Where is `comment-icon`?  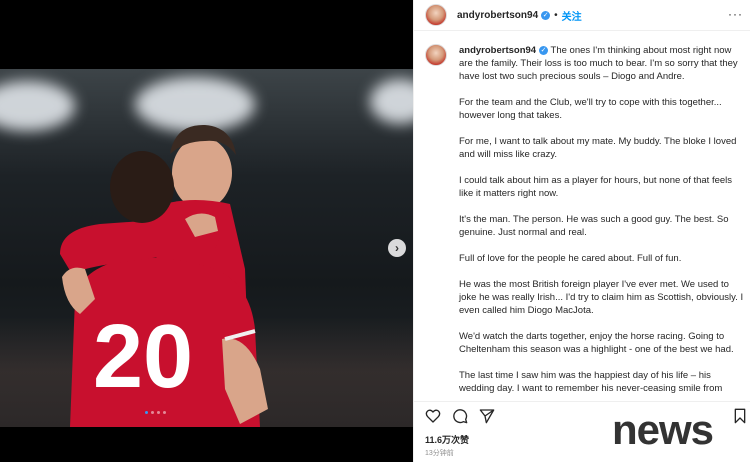 comment-icon is located at coordinates (460, 416).